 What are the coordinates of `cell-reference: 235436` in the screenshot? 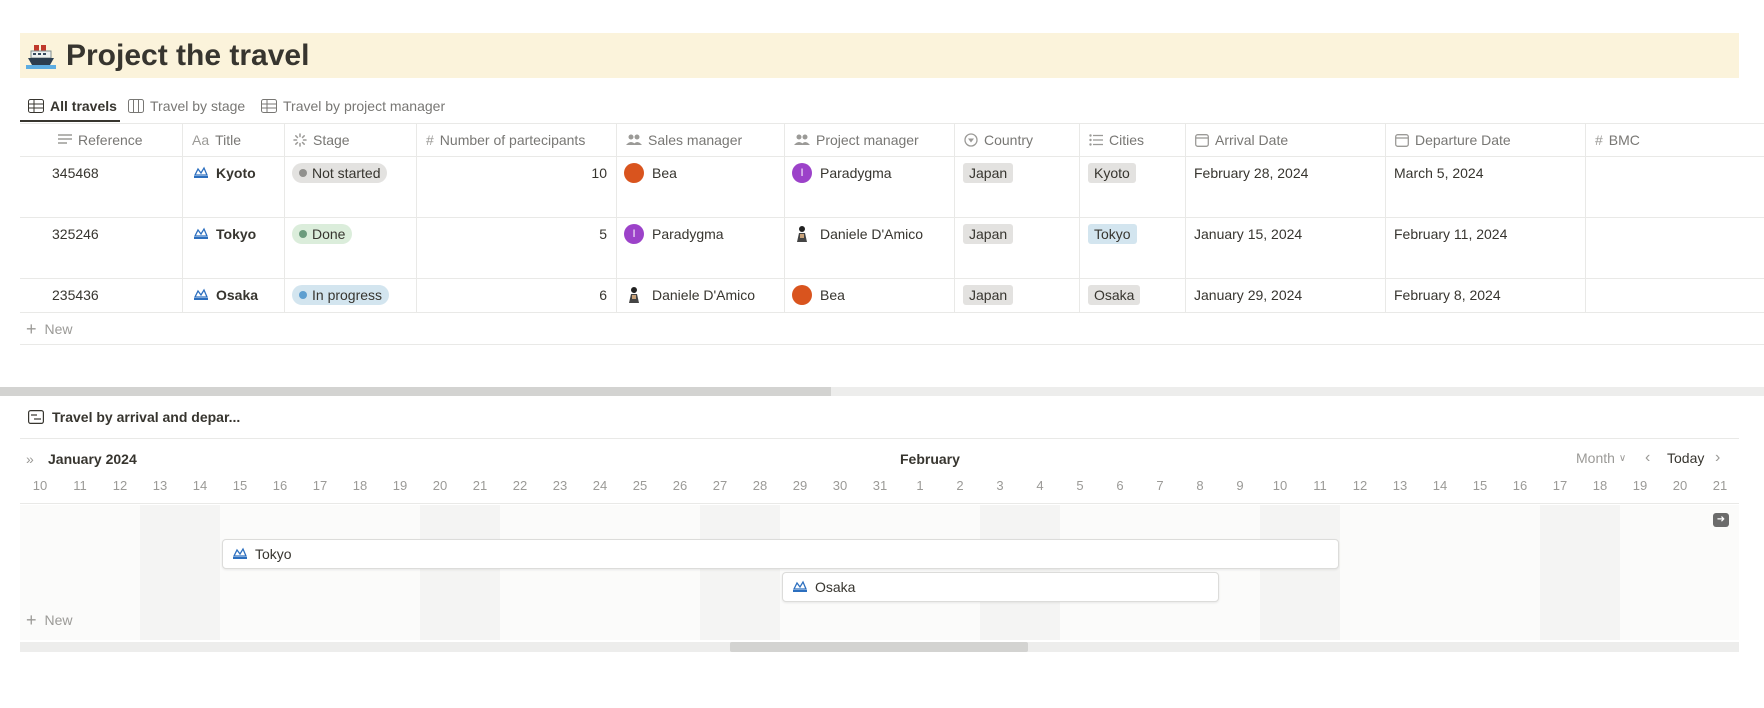 It's located at (75, 295).